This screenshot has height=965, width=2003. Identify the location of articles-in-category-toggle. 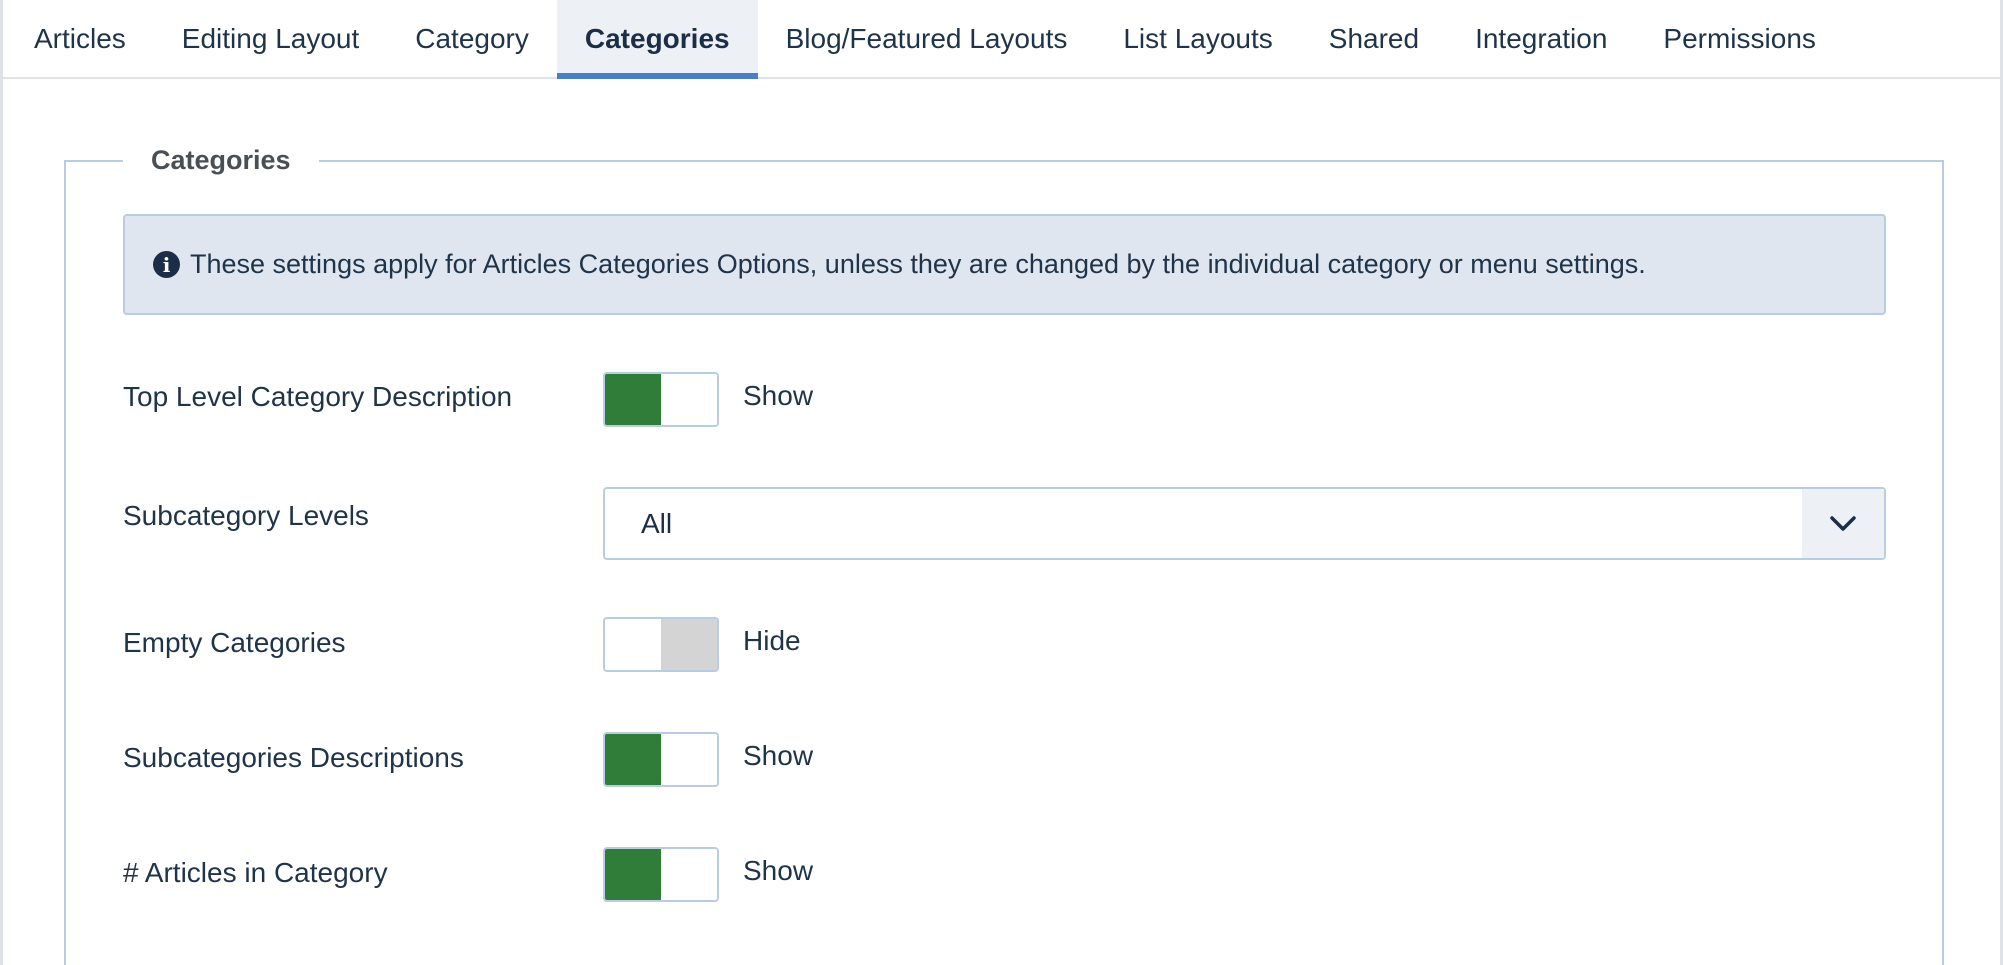
(661, 874).